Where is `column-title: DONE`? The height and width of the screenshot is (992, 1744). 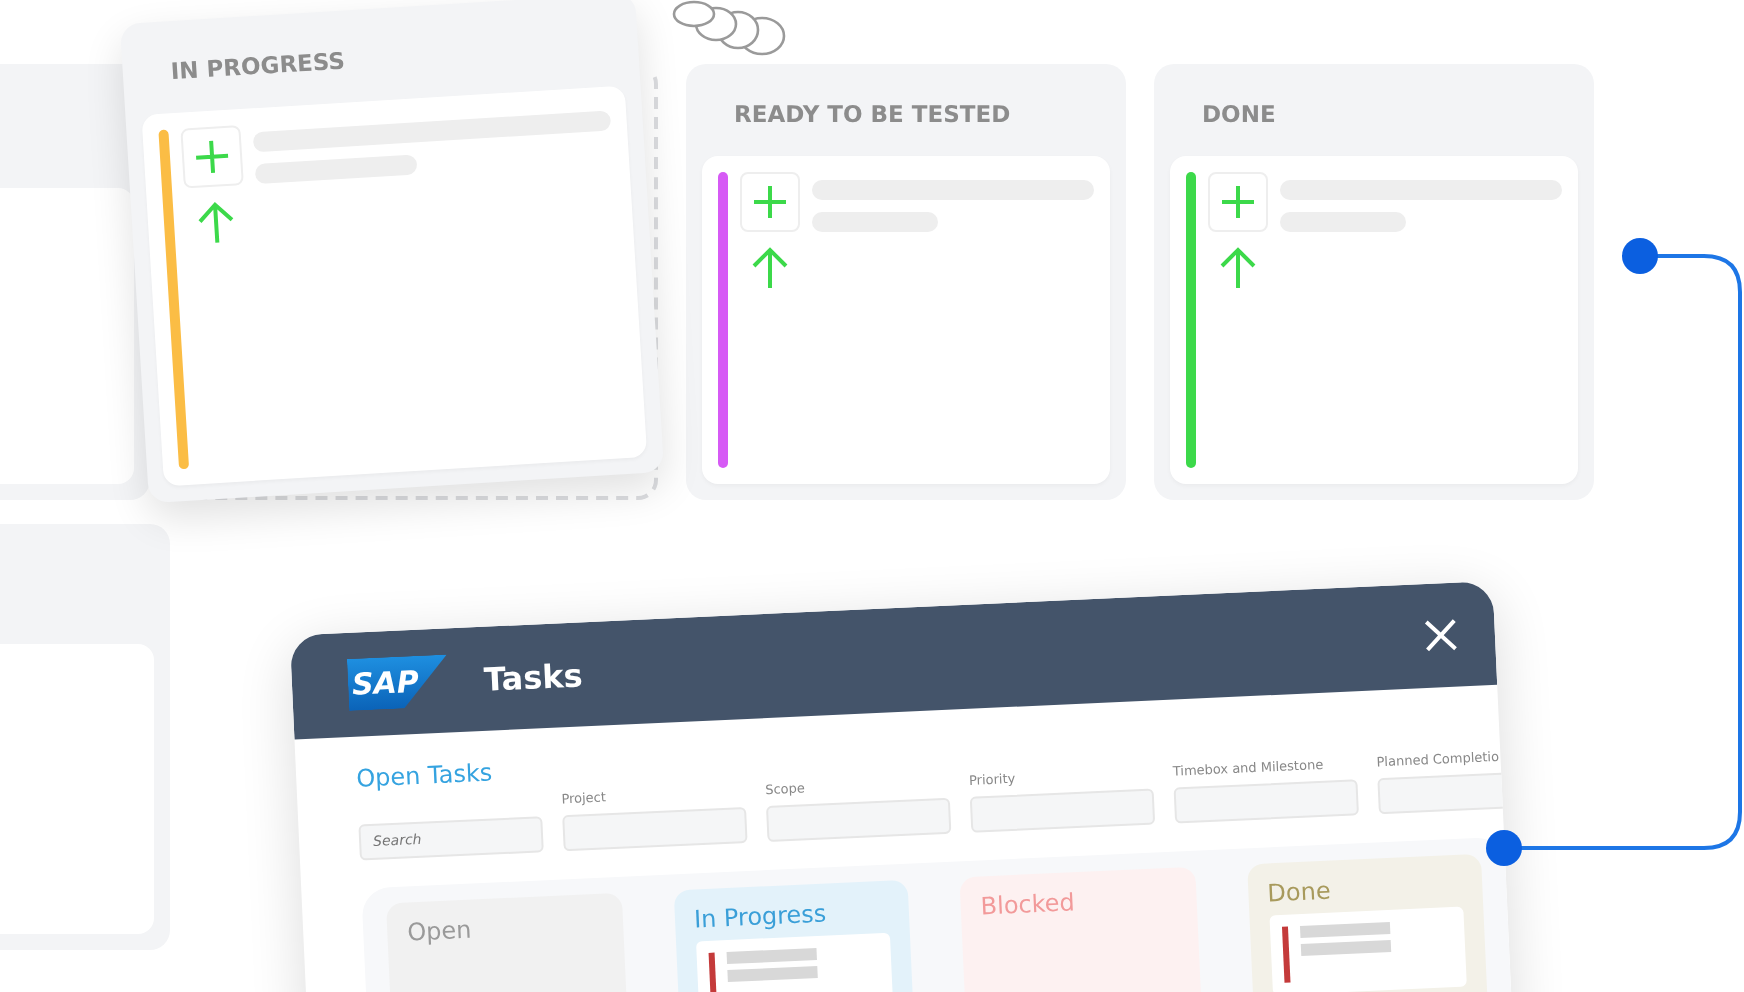 column-title: DONE is located at coordinates (1239, 114).